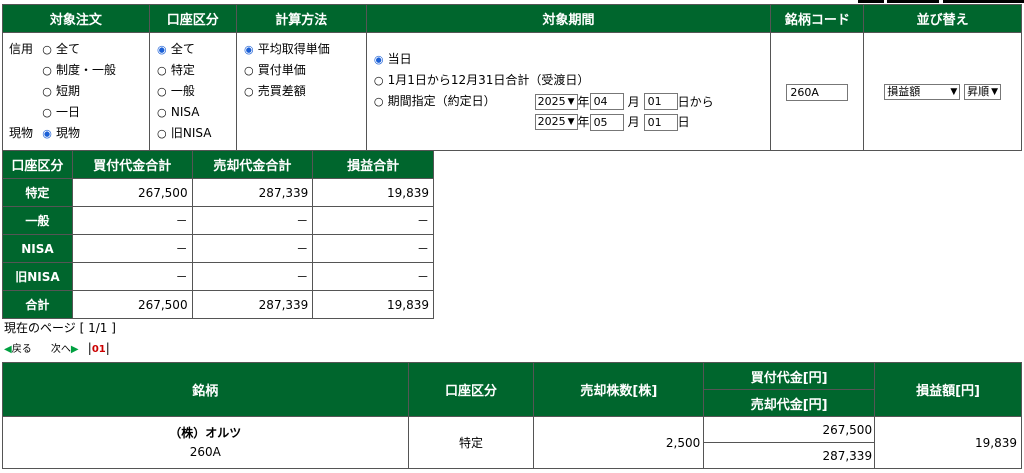 This screenshot has height=473, width=1024. What do you see at coordinates (193, 49) in the screenshot?
I see `radio-account-all: ◉ 全て` at bounding box center [193, 49].